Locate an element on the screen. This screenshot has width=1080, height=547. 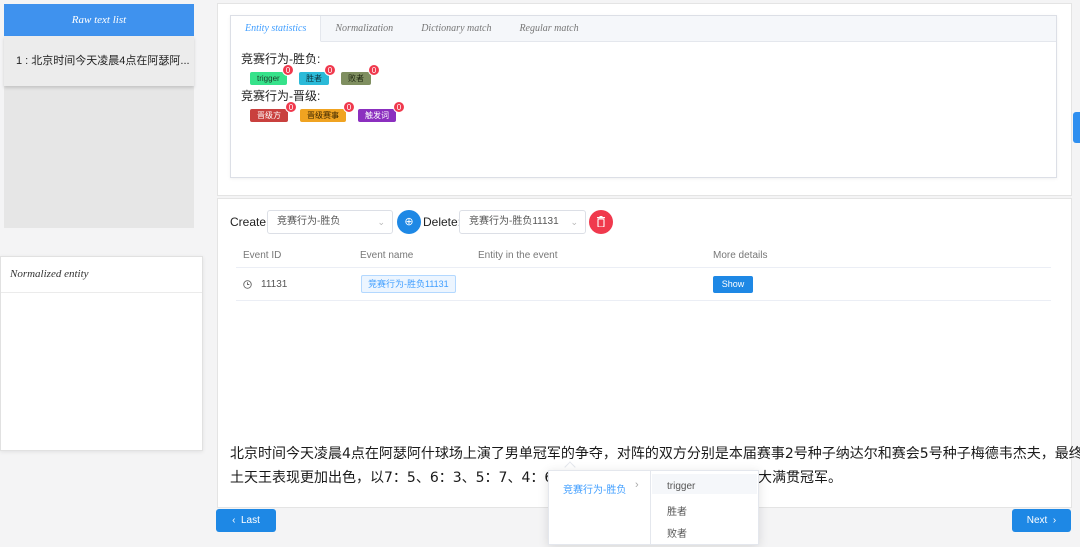
tab-entity-statistics: Entity statistics is located at coordinates (276, 29).